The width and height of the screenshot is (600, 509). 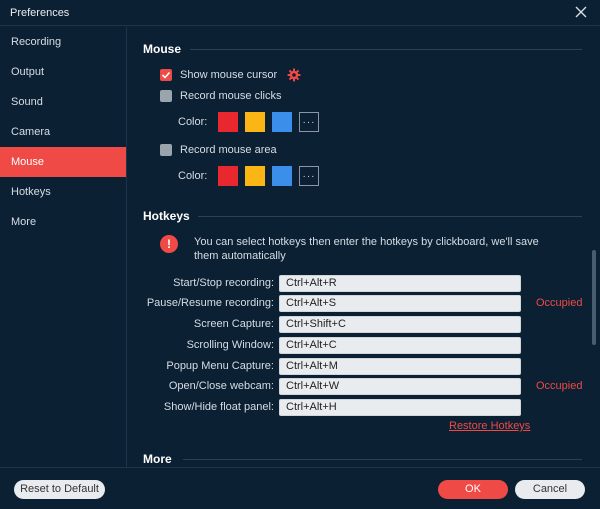 I want to click on sidebar-item-hotkeys: Hotkeys, so click(x=63, y=192).